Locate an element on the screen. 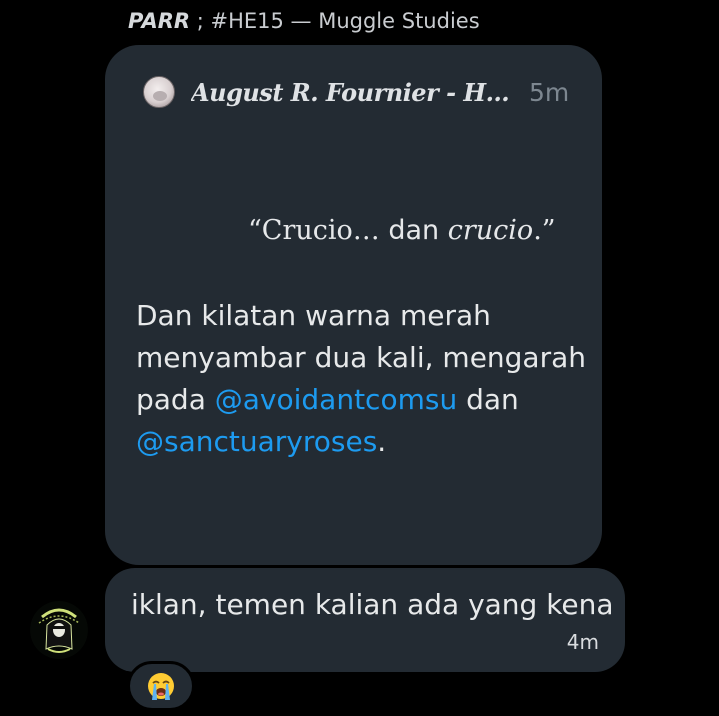 The width and height of the screenshot is (719, 716). mention-link-sanctuaryroses: @sanctuaryroses is located at coordinates (256, 441).